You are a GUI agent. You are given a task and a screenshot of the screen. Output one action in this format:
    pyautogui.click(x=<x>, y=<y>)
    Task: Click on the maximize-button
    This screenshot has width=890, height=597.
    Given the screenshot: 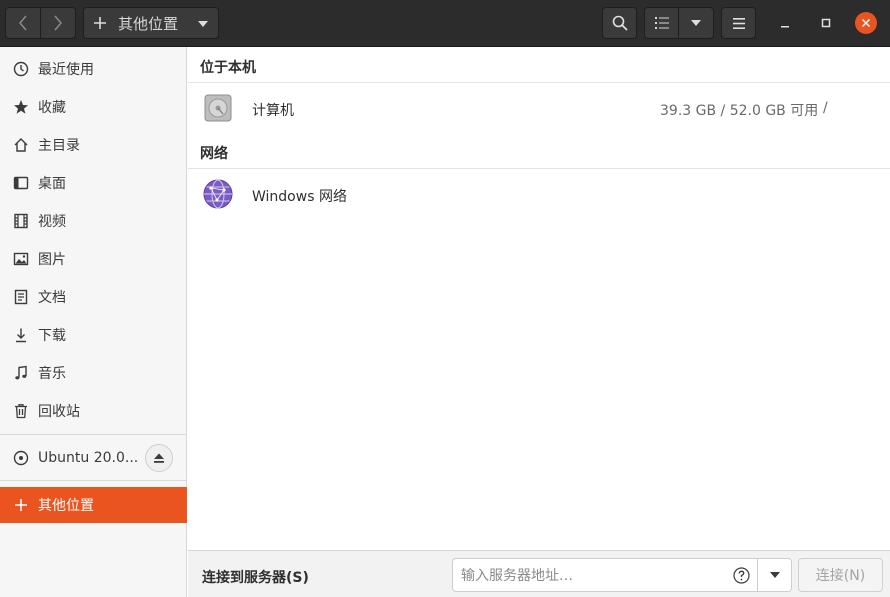 What is the action you would take?
    pyautogui.click(x=826, y=23)
    